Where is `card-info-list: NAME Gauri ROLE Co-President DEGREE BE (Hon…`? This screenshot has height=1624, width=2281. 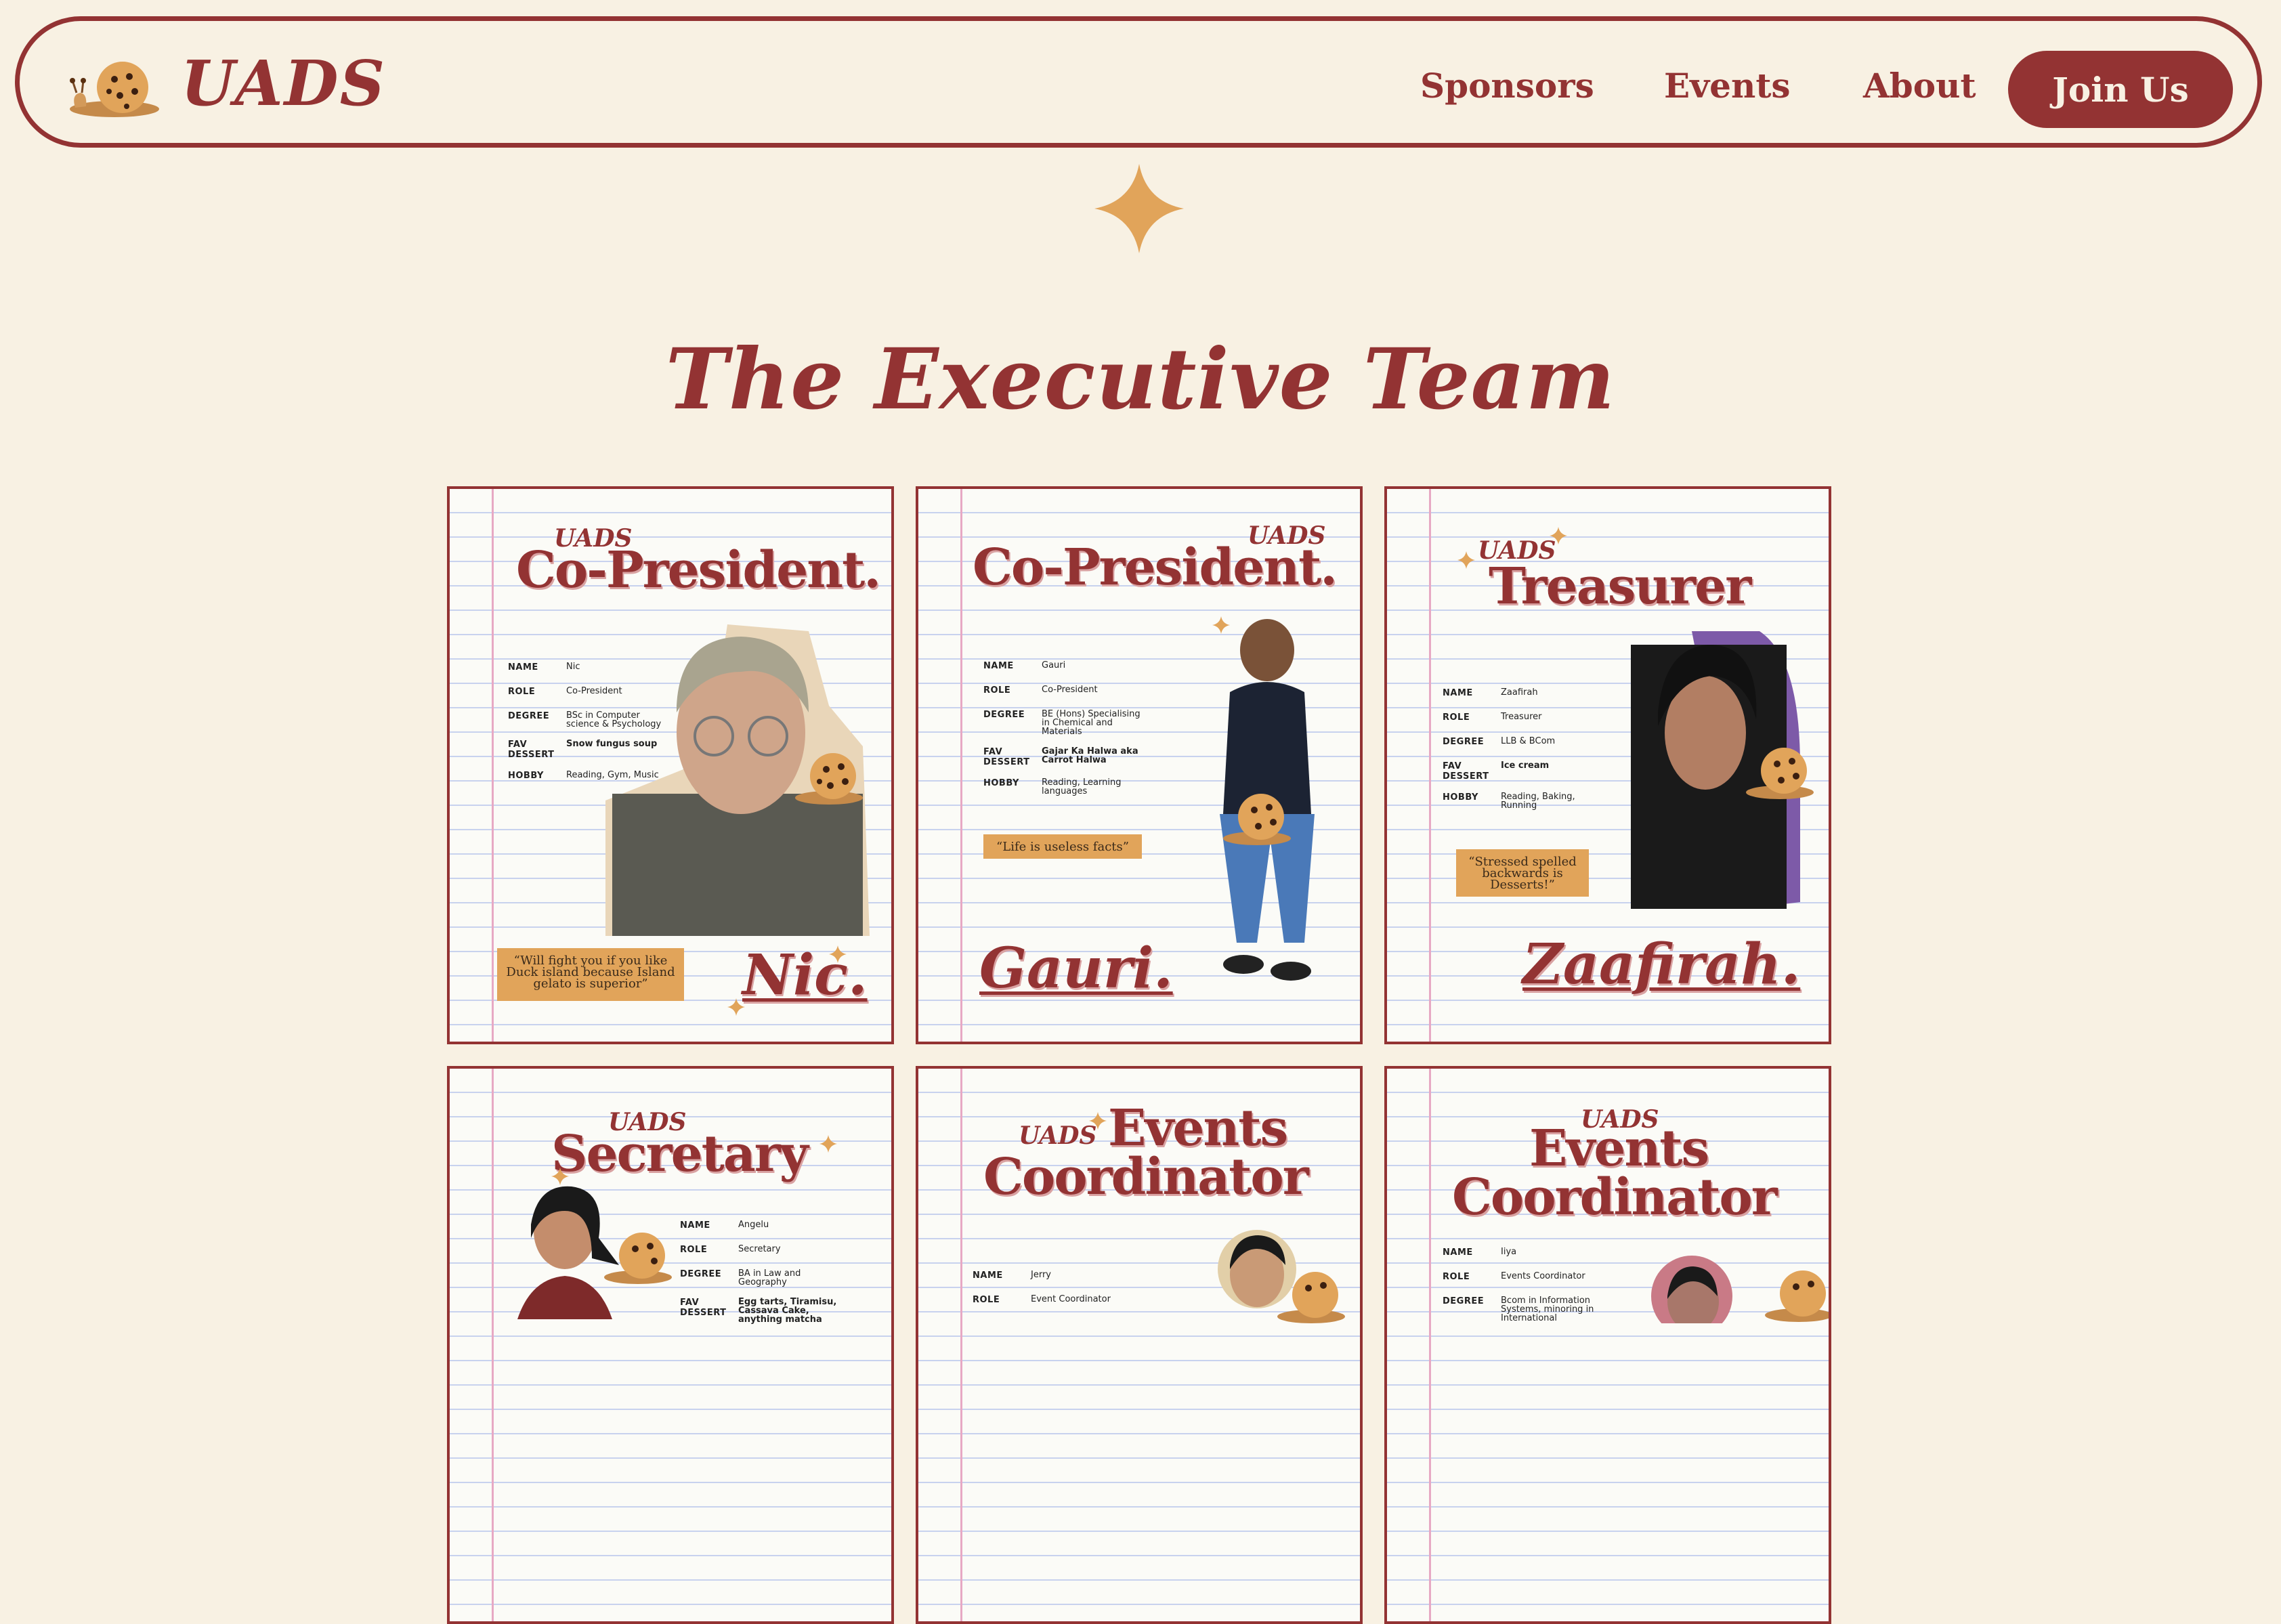
card-info-list: NAME Gauri ROLE Co-President DEGREE BE (Hon… is located at coordinates (1066, 734).